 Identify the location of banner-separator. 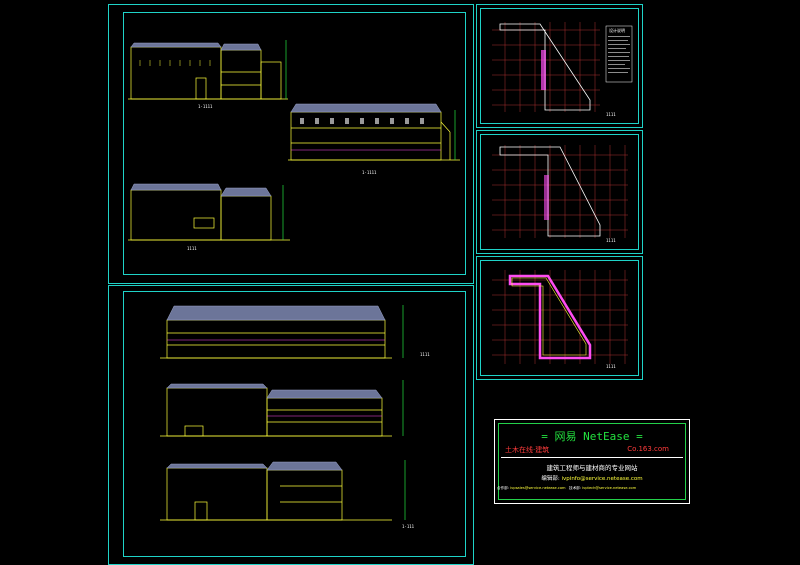
(592, 457).